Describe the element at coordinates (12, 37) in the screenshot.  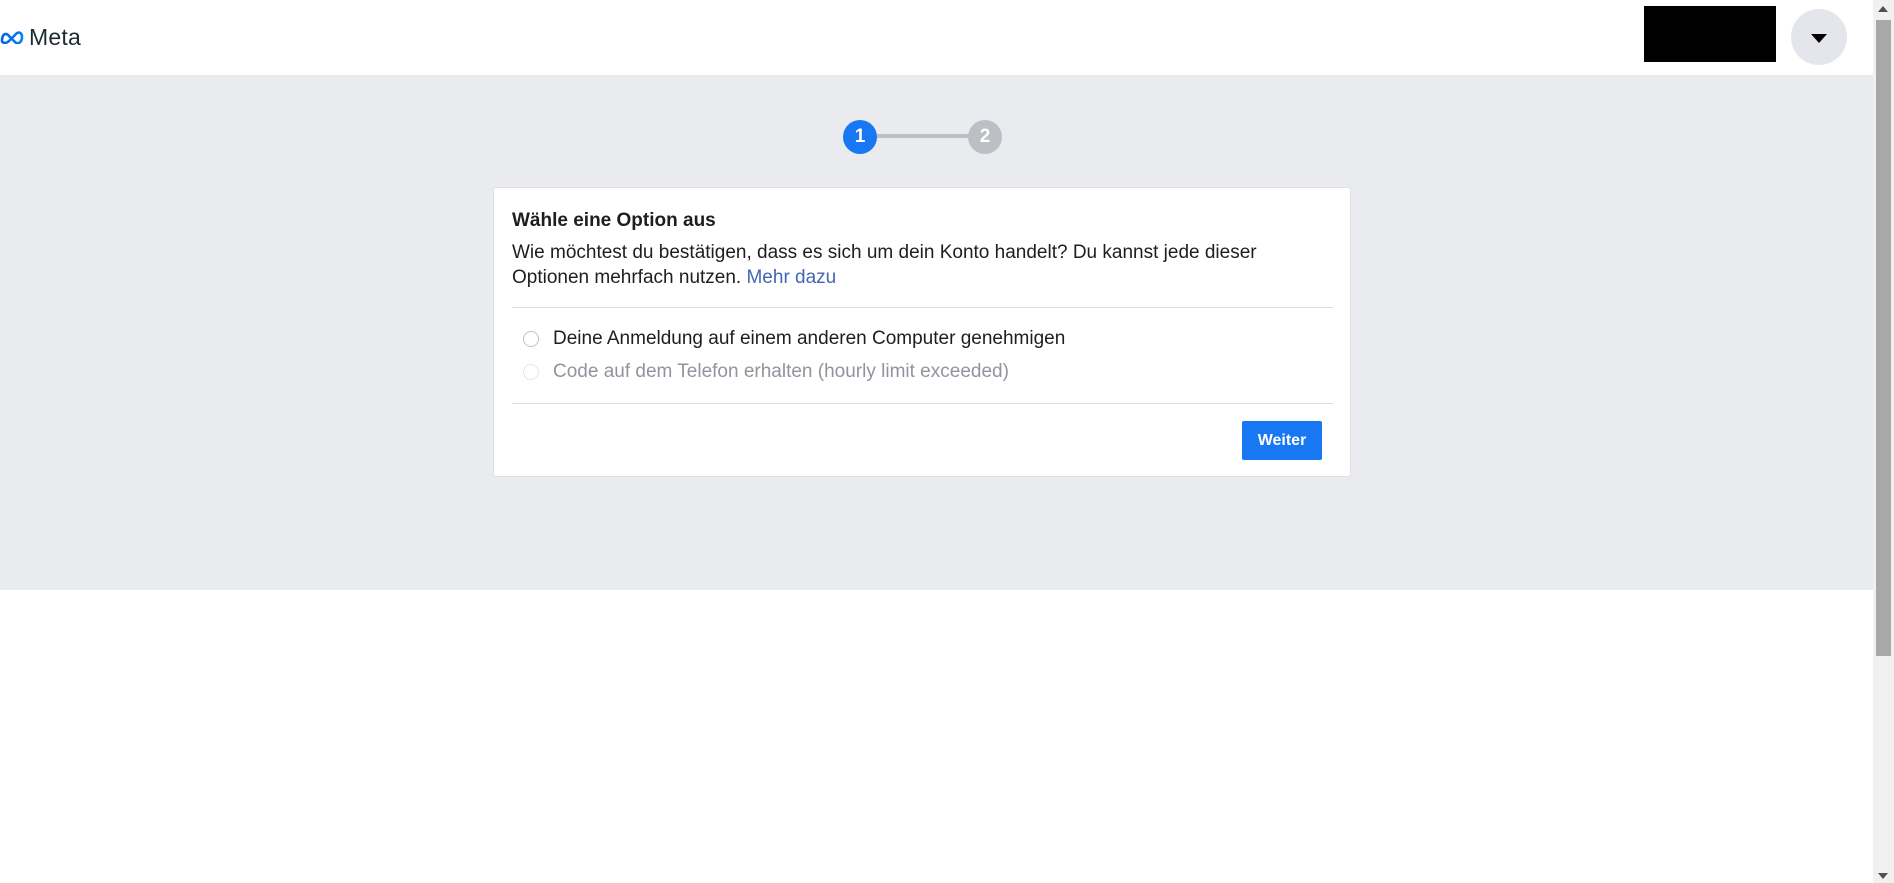
I see `meta-infinity-icon` at that location.